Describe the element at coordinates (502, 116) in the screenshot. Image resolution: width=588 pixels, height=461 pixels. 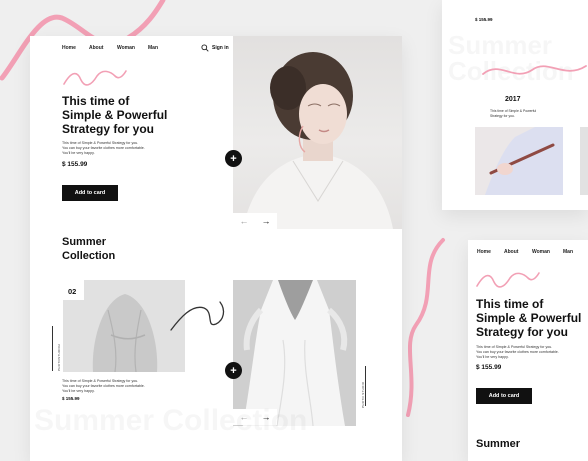
I see `right-top-desc-line2: Strategy for you.` at that location.